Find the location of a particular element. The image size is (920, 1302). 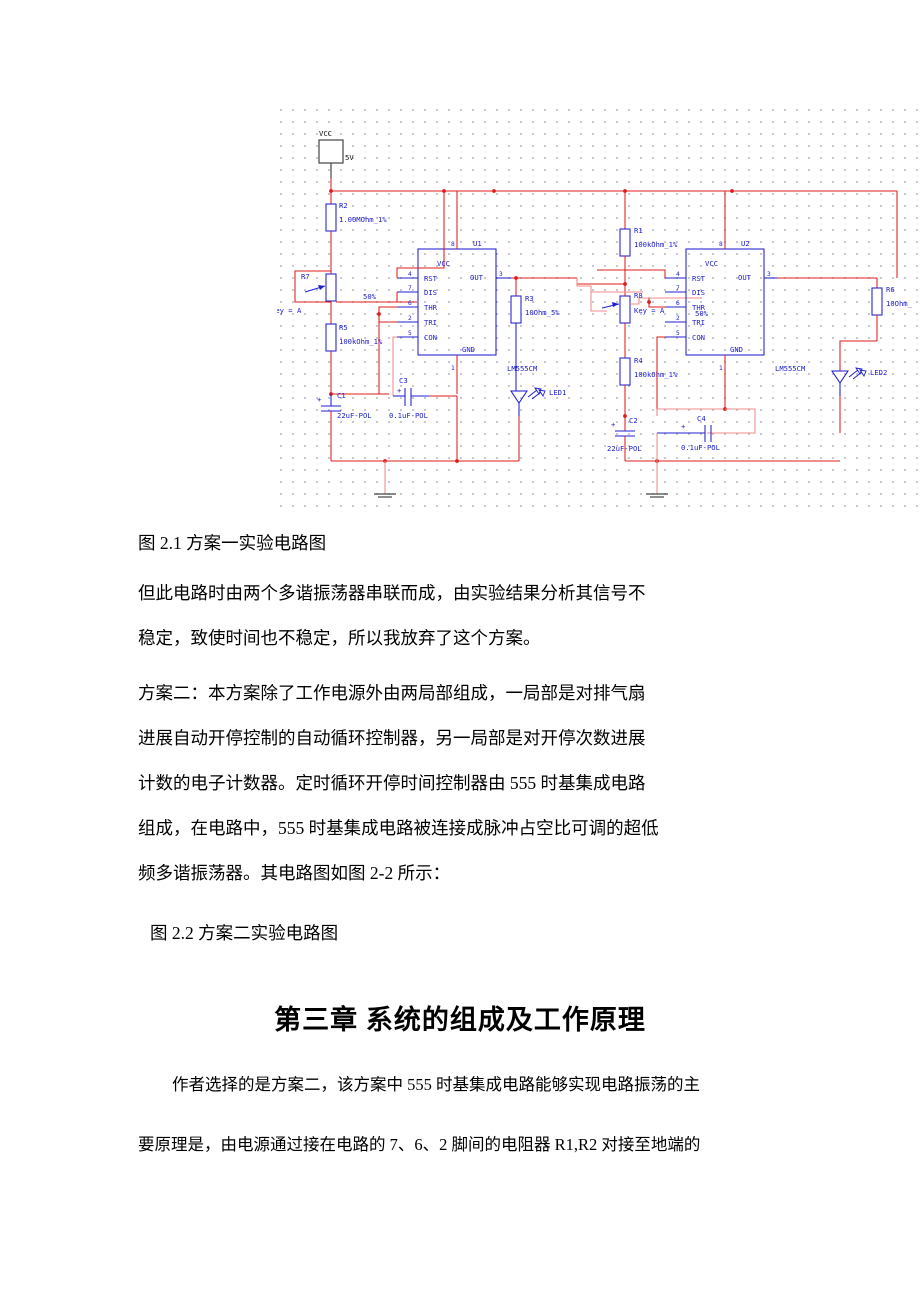

c4-polarity-label: + is located at coordinates (683, 426).